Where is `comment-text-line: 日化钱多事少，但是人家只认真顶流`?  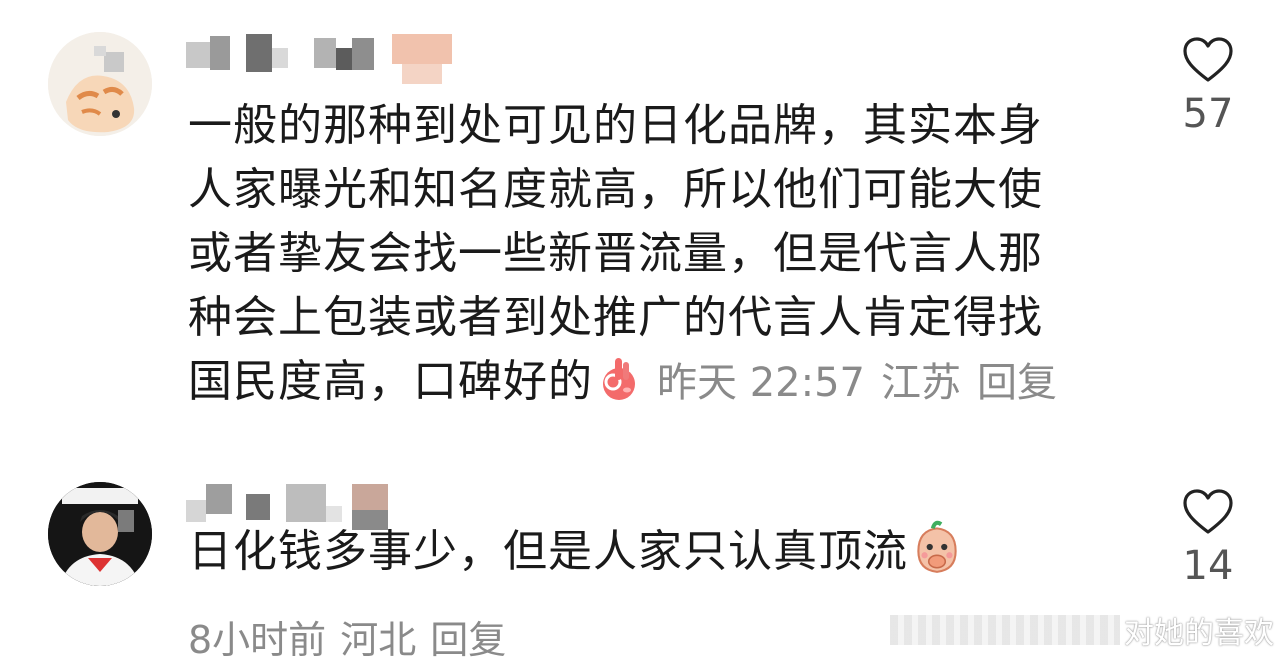 comment-text-line: 日化钱多事少，但是人家只认真顶流 is located at coordinates (548, 551).